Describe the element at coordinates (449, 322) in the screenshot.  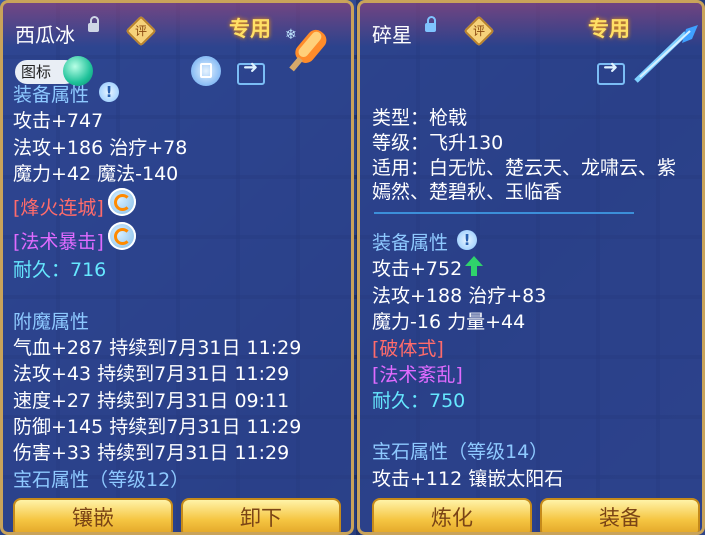
I see `attr-line: 魔力-16 力量+44` at that location.